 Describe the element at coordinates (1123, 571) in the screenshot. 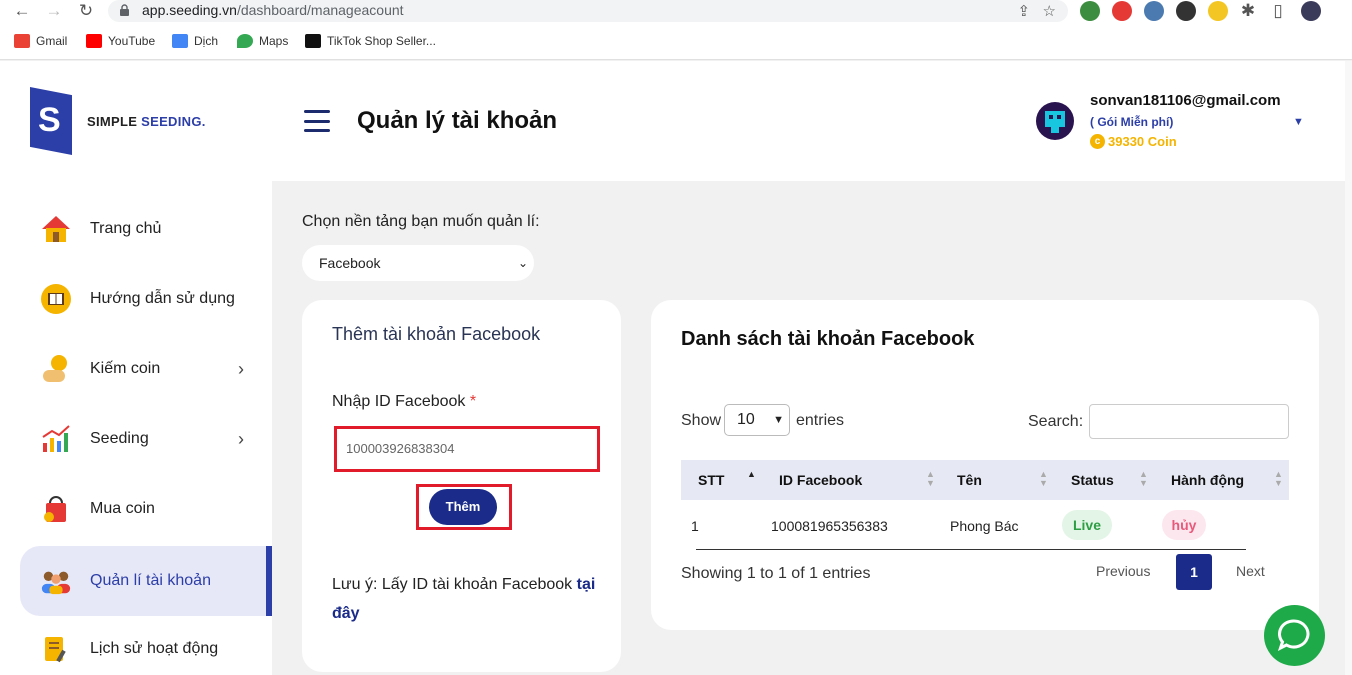

I see `previous-page-button: Previous` at that location.